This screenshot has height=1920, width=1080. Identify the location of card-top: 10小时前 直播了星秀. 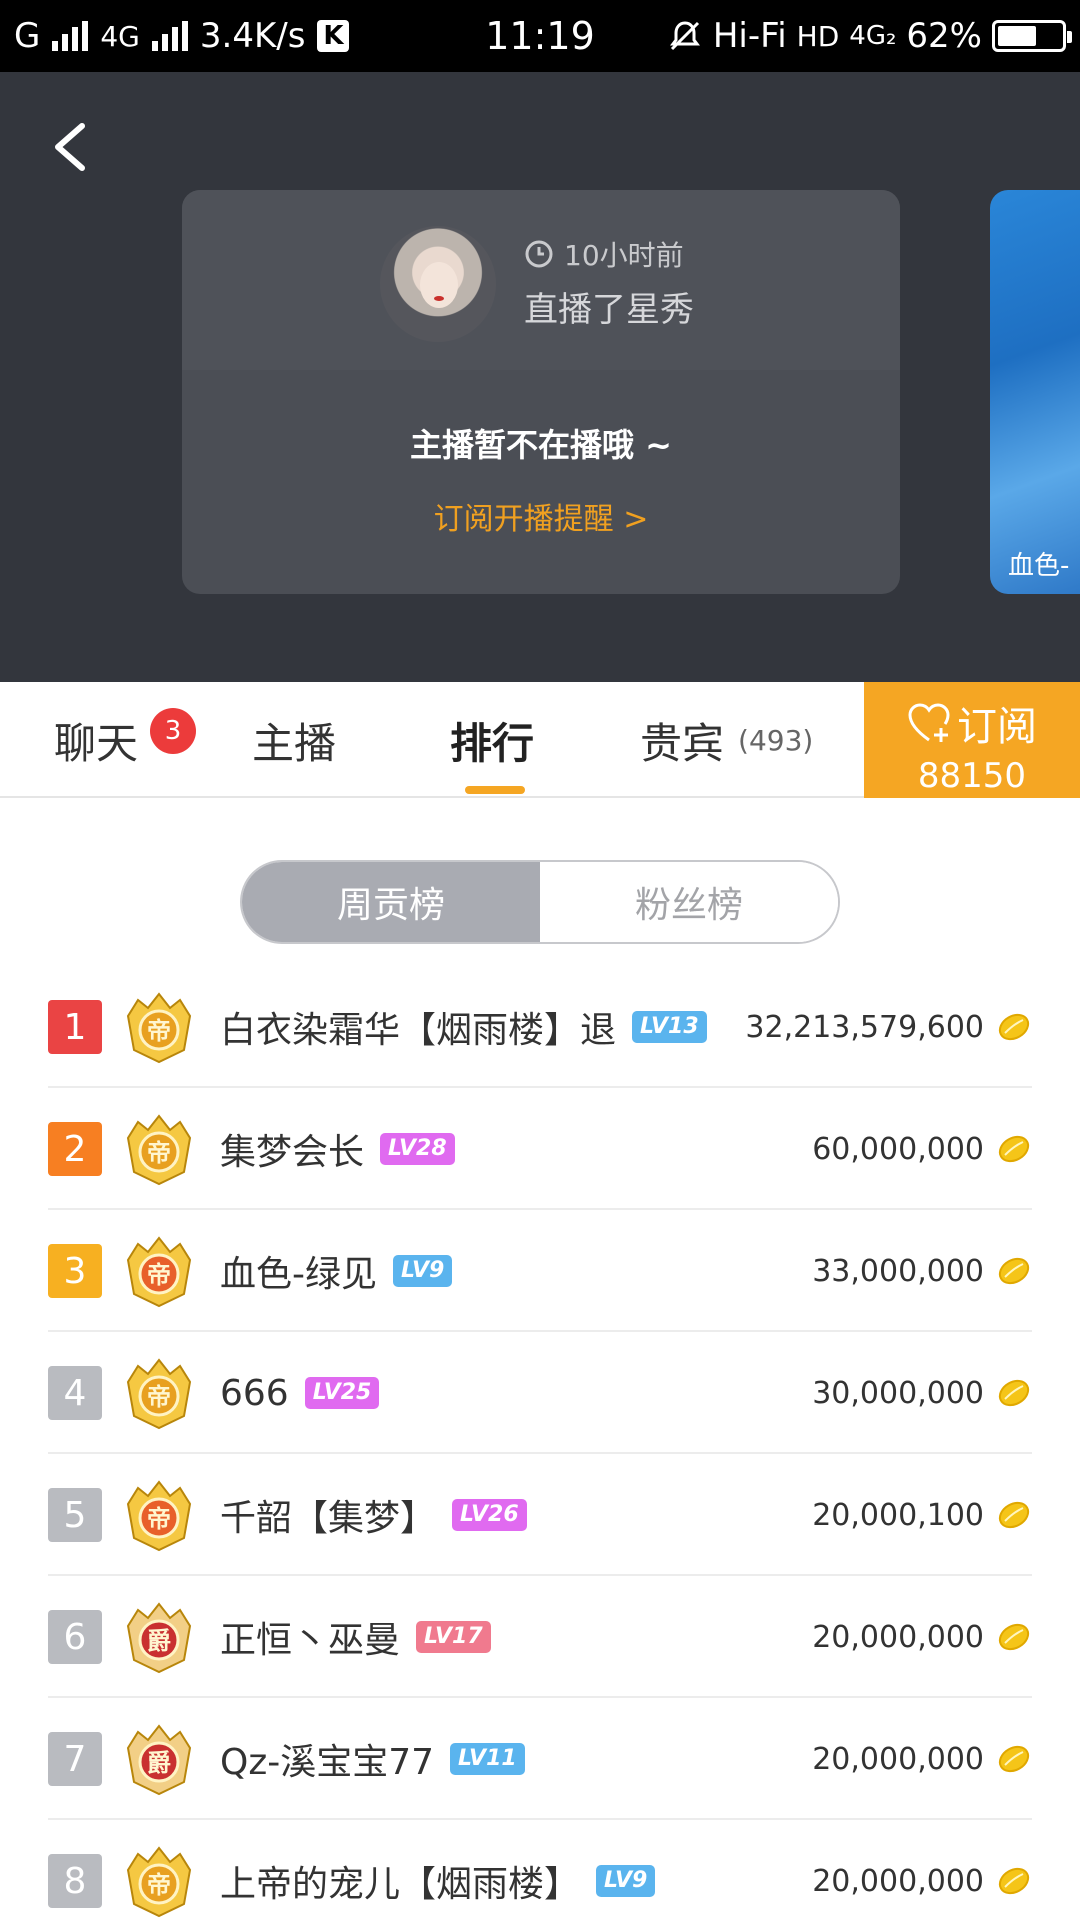
(541, 280).